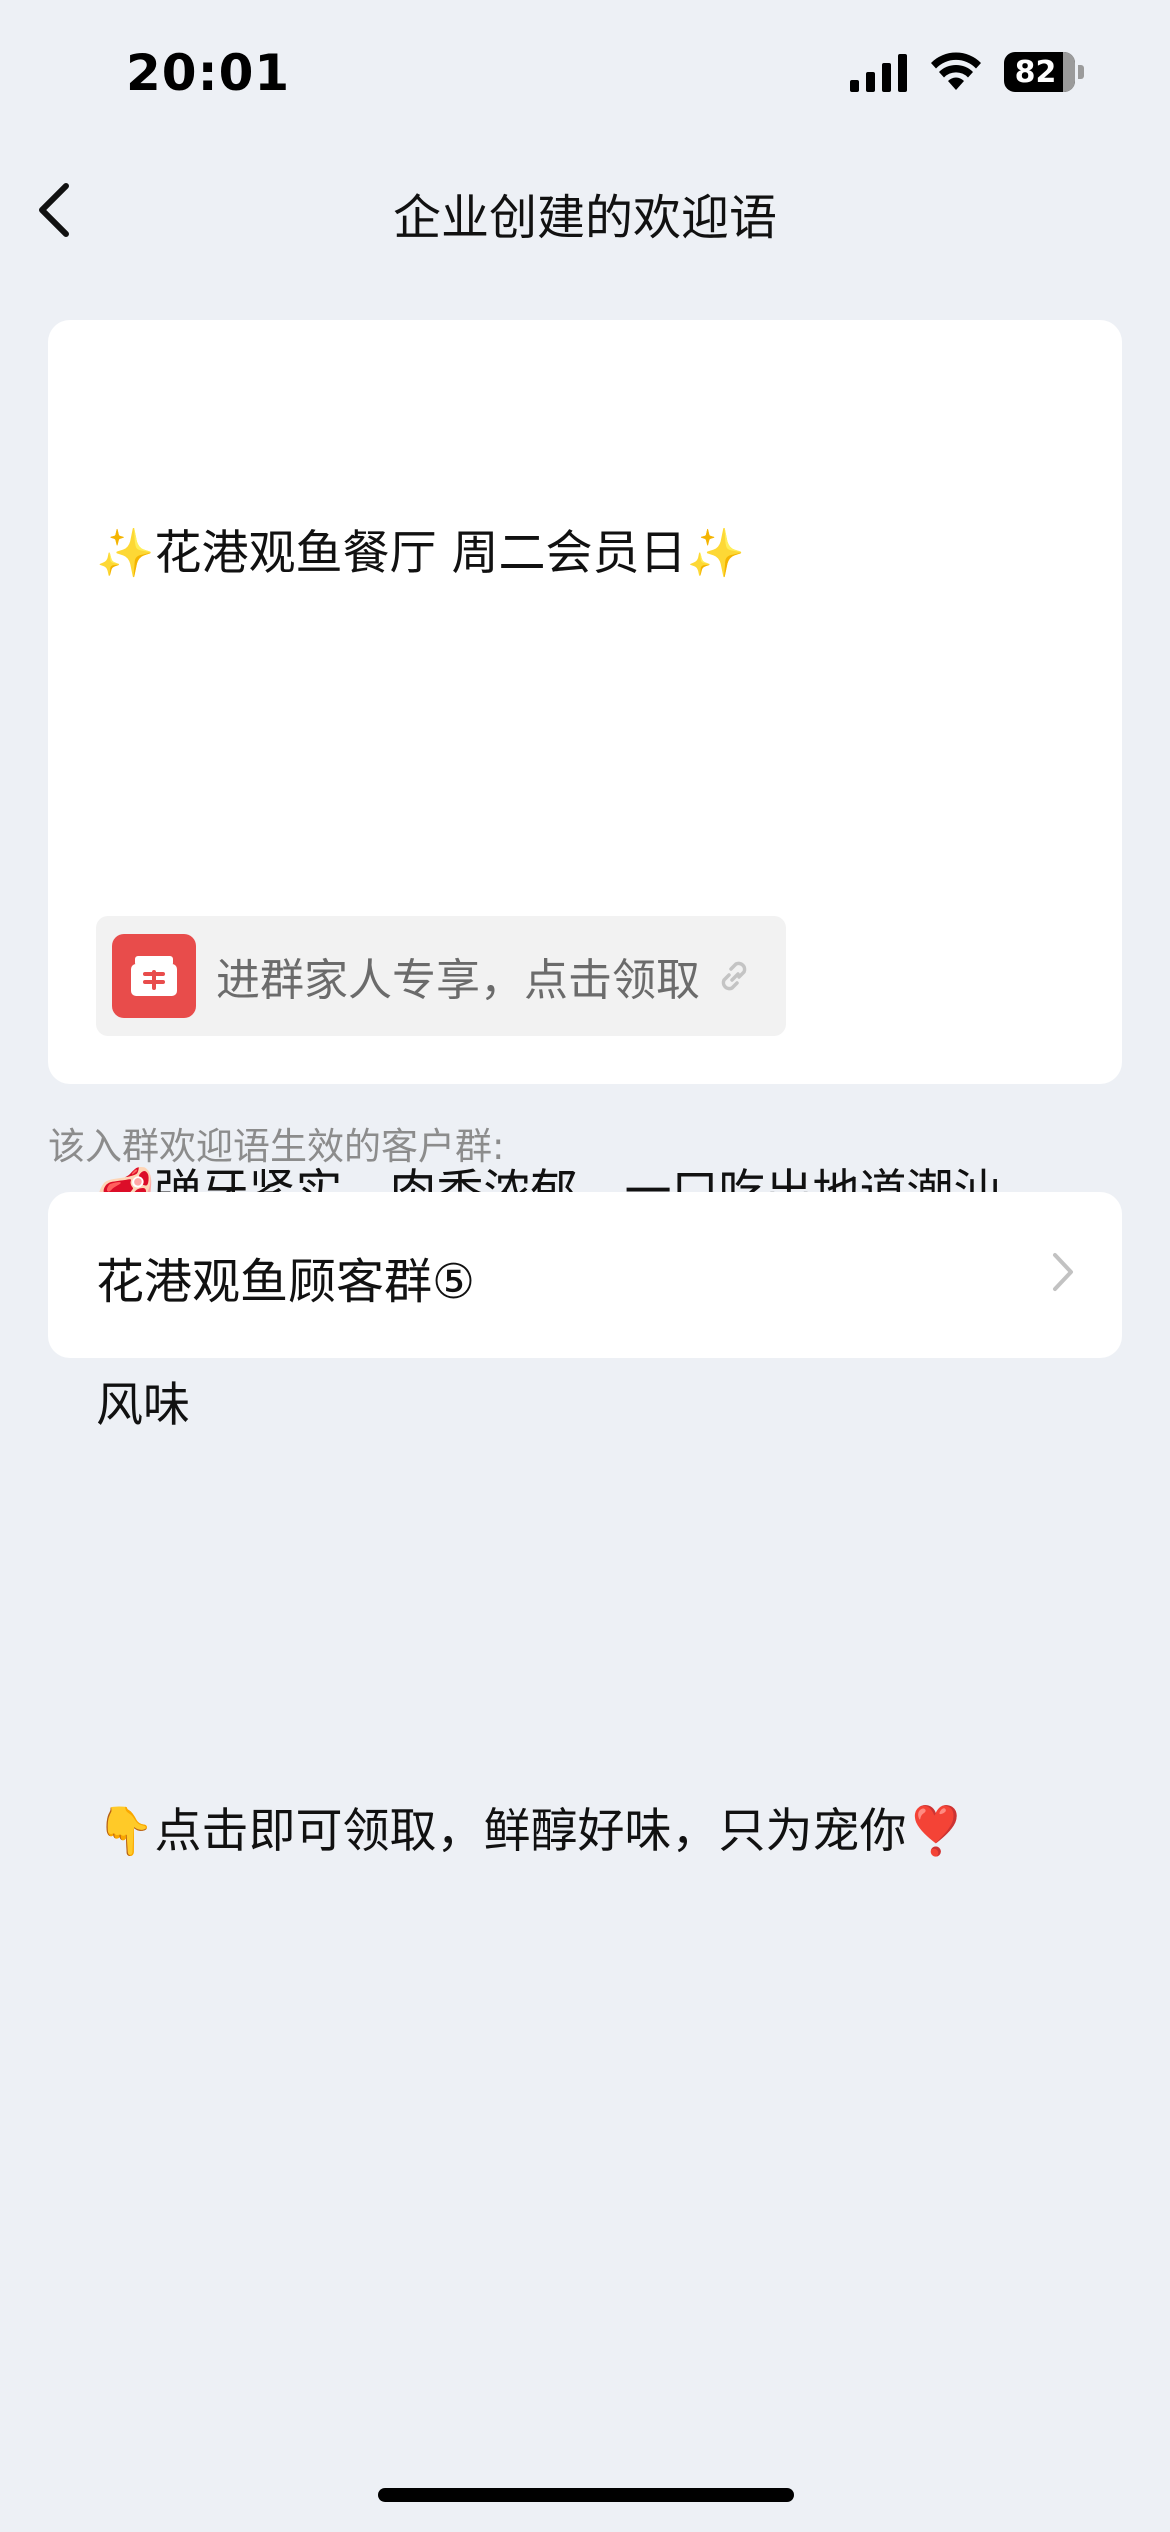 The width and height of the screenshot is (1170, 2532). What do you see at coordinates (956, 71) in the screenshot?
I see `wifi-icon` at bounding box center [956, 71].